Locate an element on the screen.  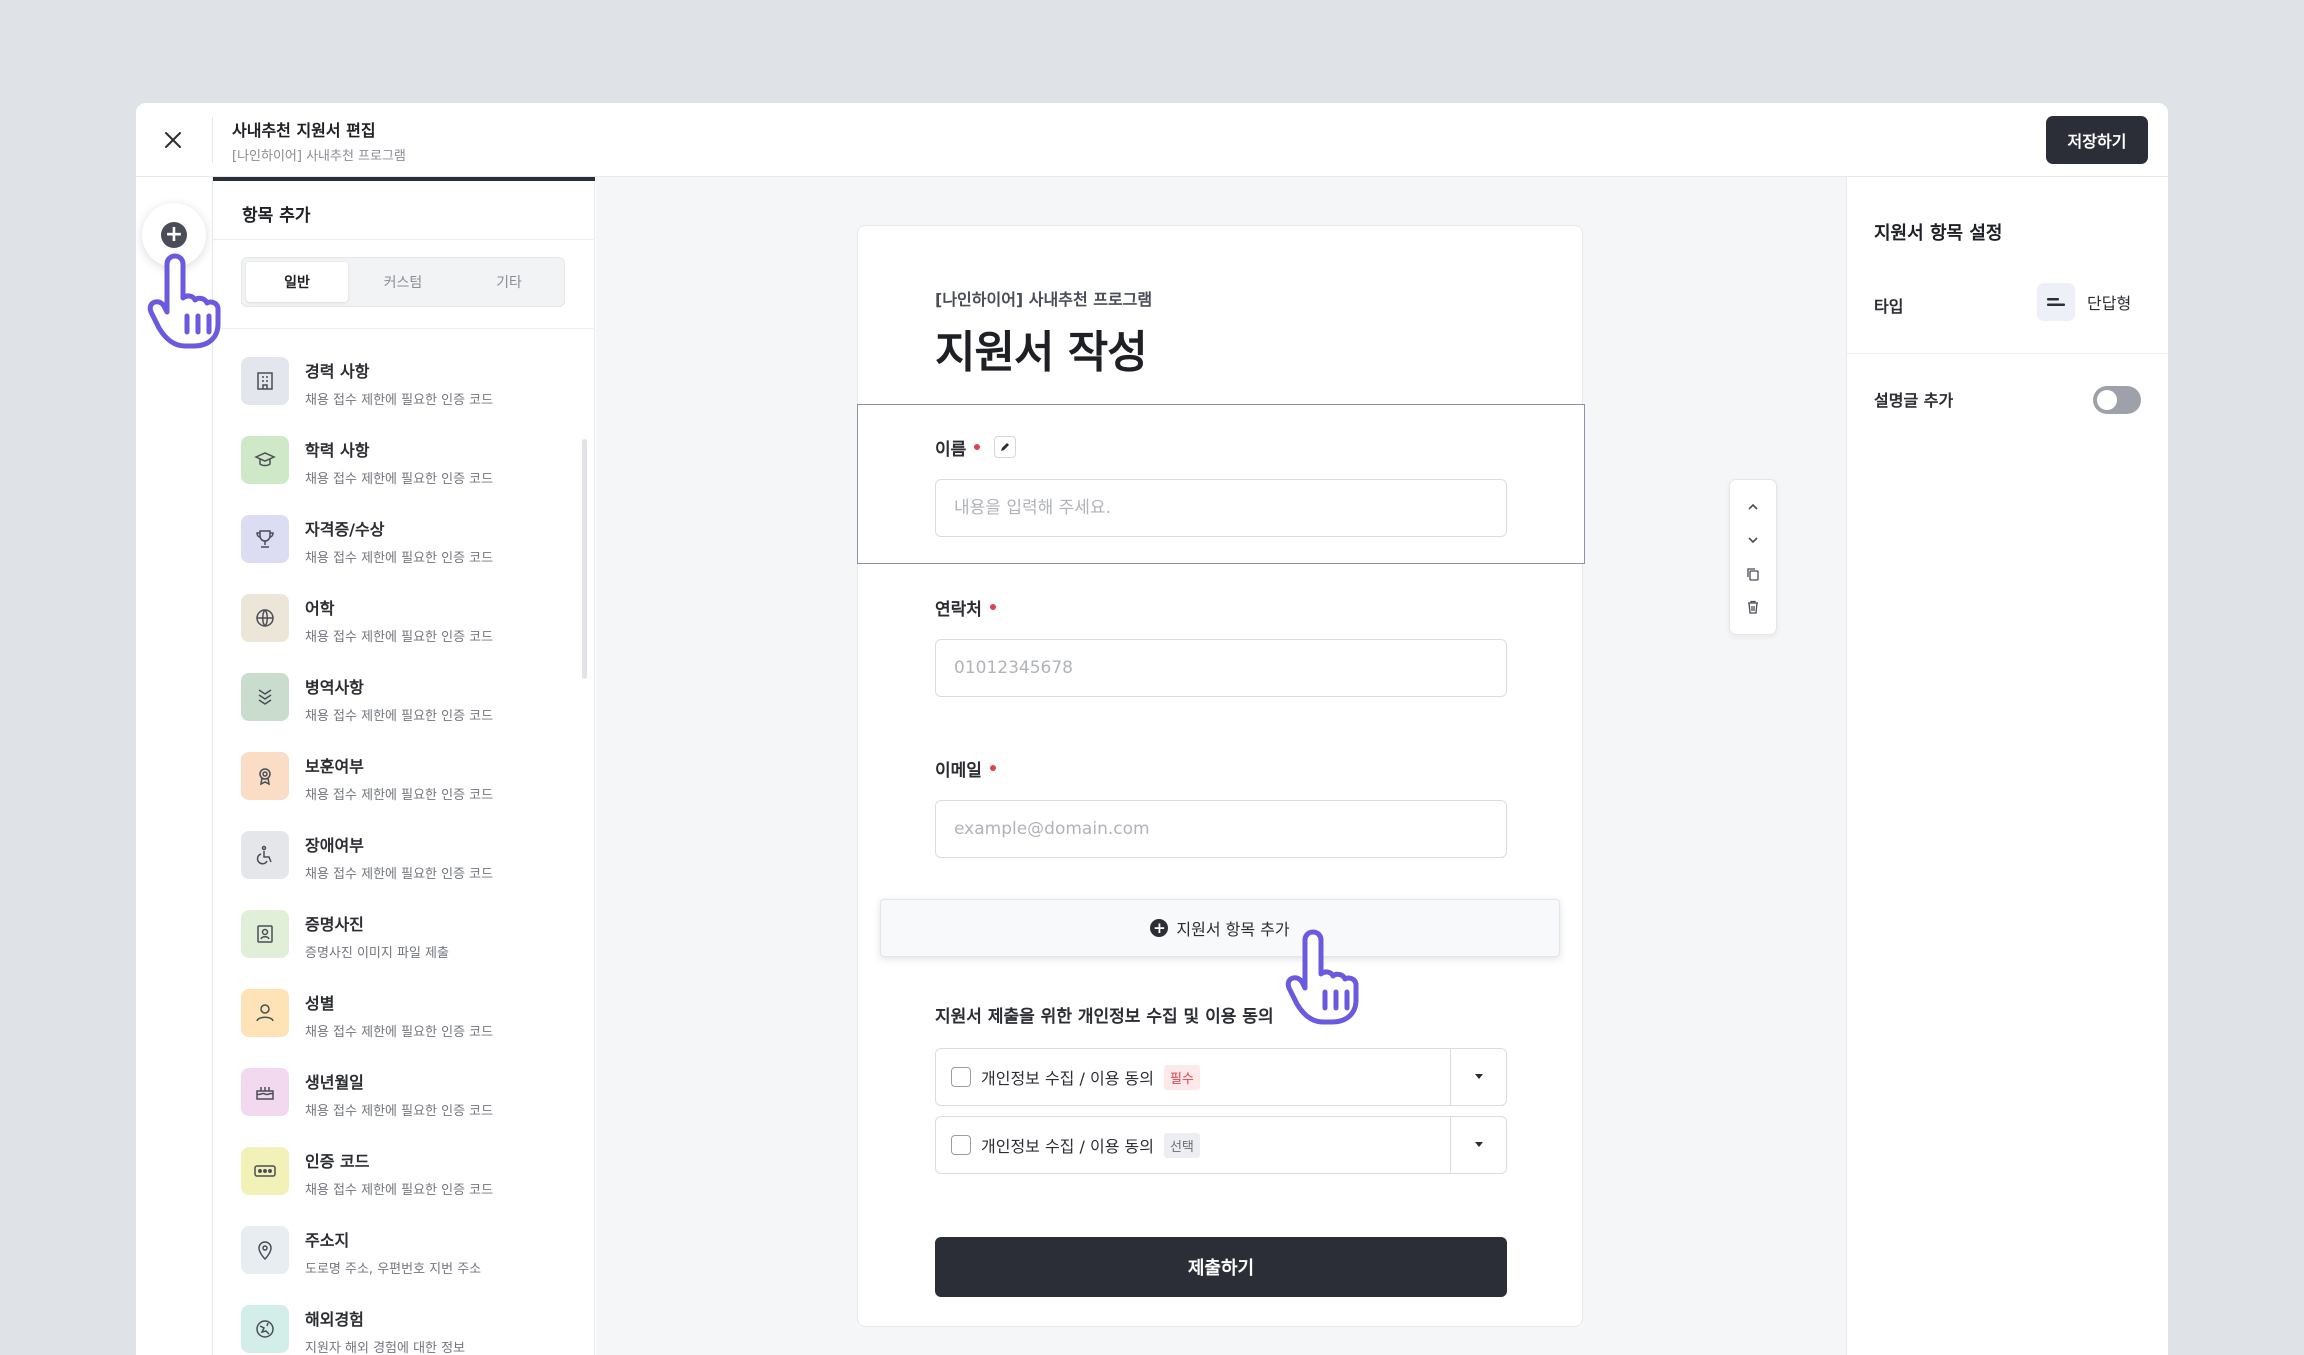
list-item-language: 어학채용 접수 제한에 필요한 인증 코드 is located at coordinates (401, 633).